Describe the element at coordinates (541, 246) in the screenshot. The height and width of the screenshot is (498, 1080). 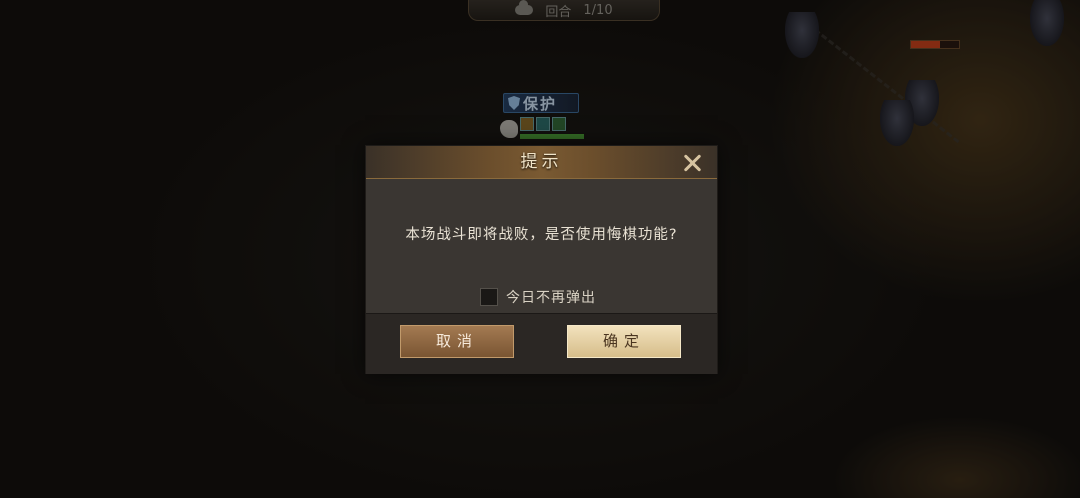
I see `dialog-body: 本场战斗即将战败，是否使用悔棋功能? 今日不再弹出` at that location.